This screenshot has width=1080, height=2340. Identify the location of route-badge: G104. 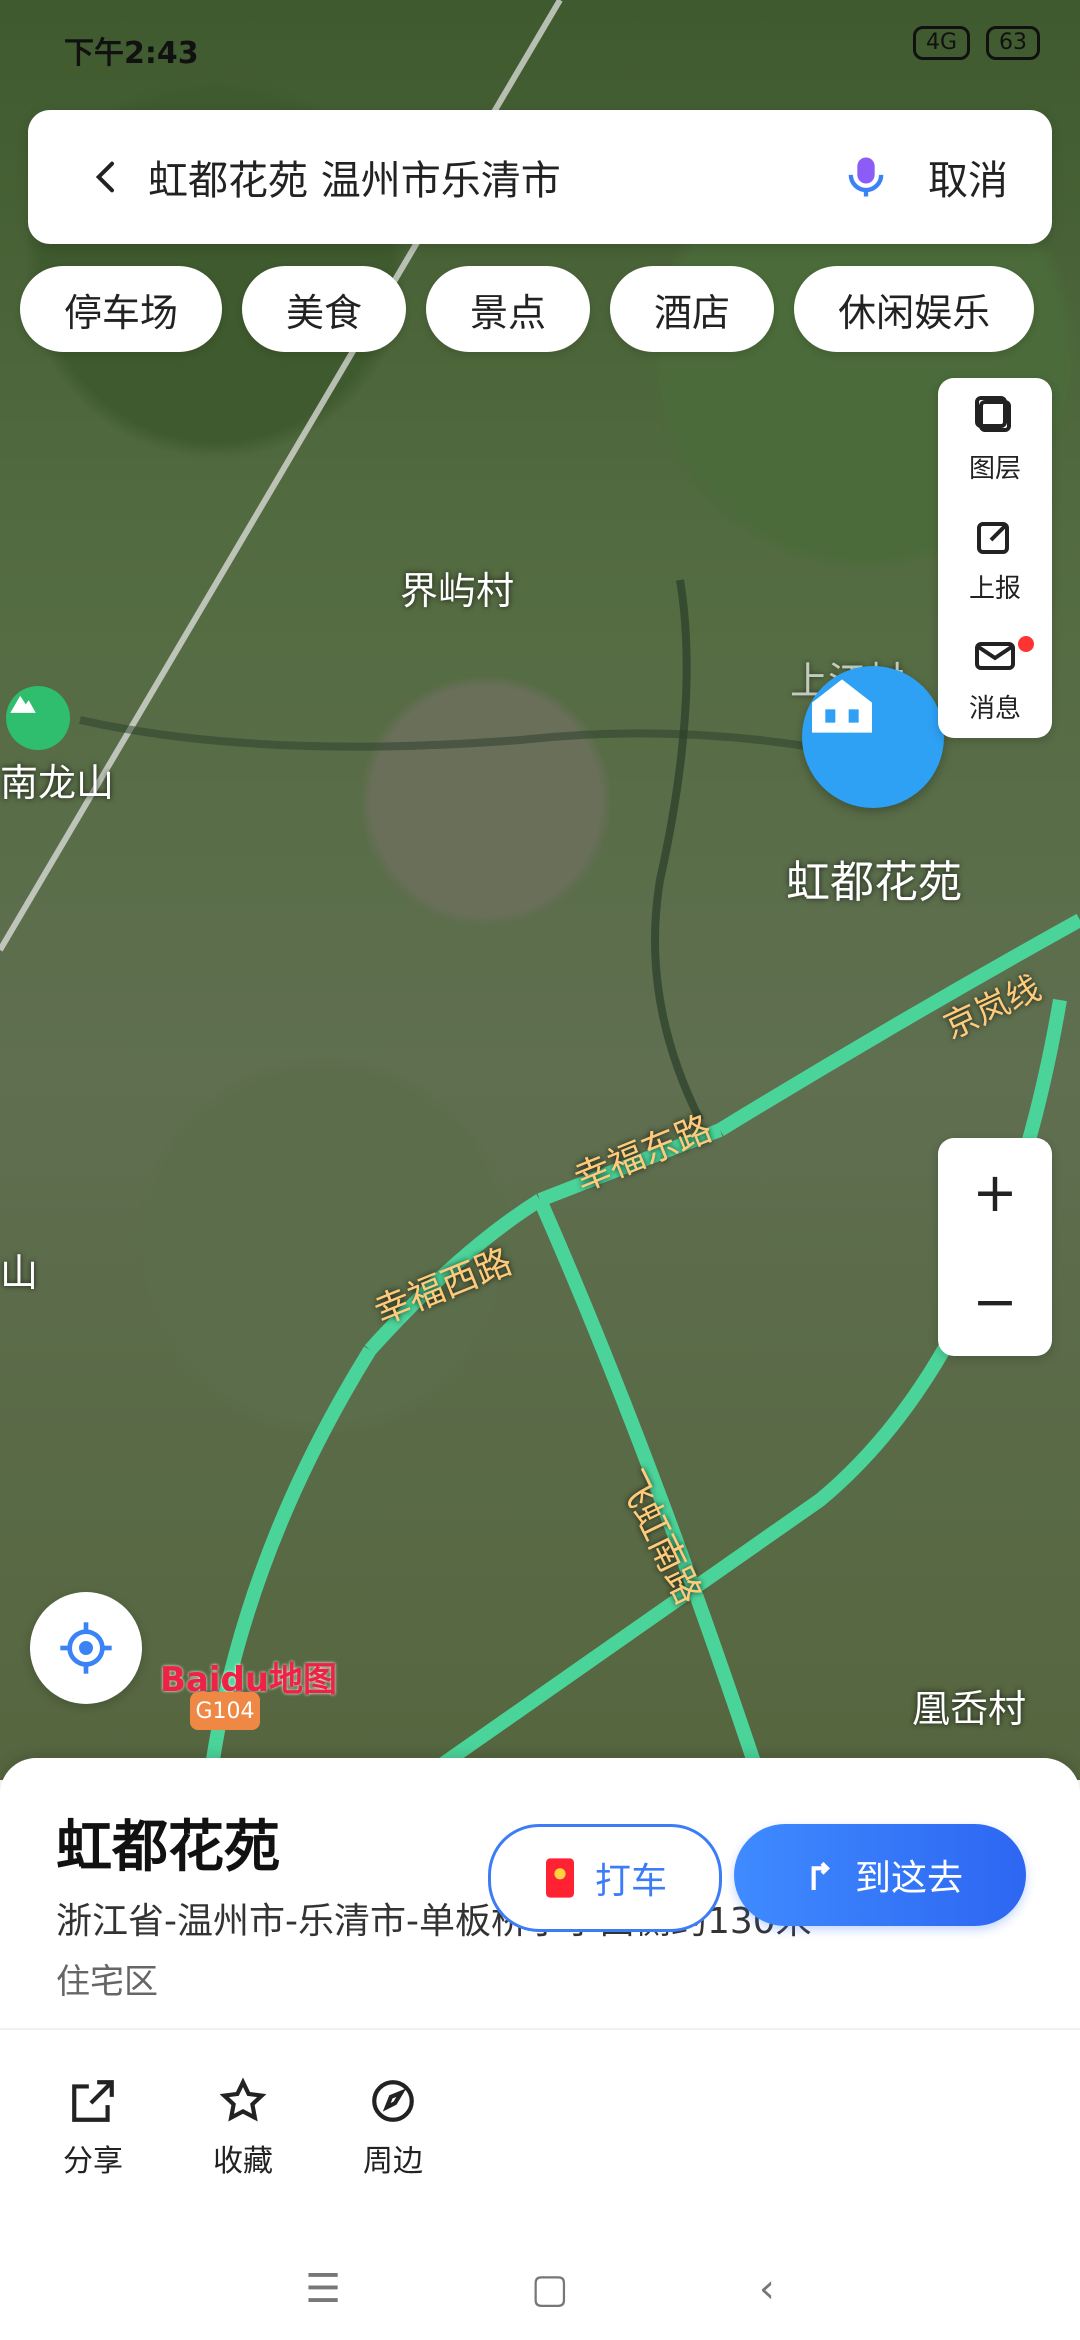
(225, 1711).